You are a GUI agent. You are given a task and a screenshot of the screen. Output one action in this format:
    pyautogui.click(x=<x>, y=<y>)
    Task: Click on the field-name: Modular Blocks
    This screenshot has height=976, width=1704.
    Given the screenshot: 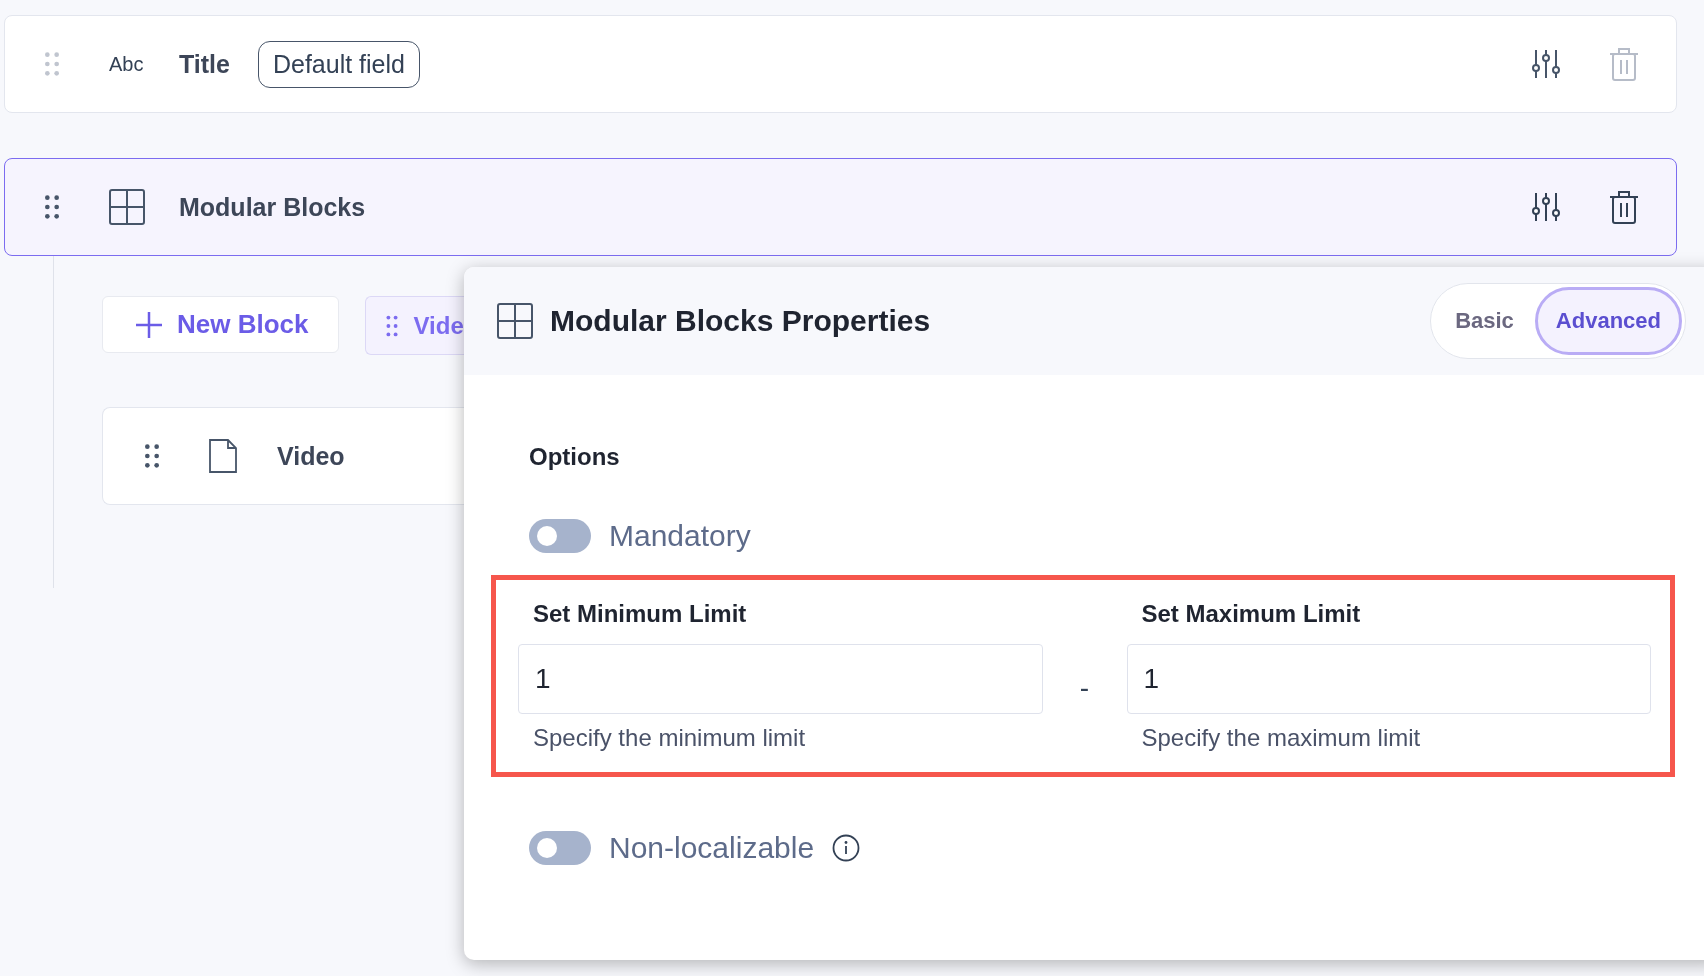 What is the action you would take?
    pyautogui.click(x=272, y=207)
    